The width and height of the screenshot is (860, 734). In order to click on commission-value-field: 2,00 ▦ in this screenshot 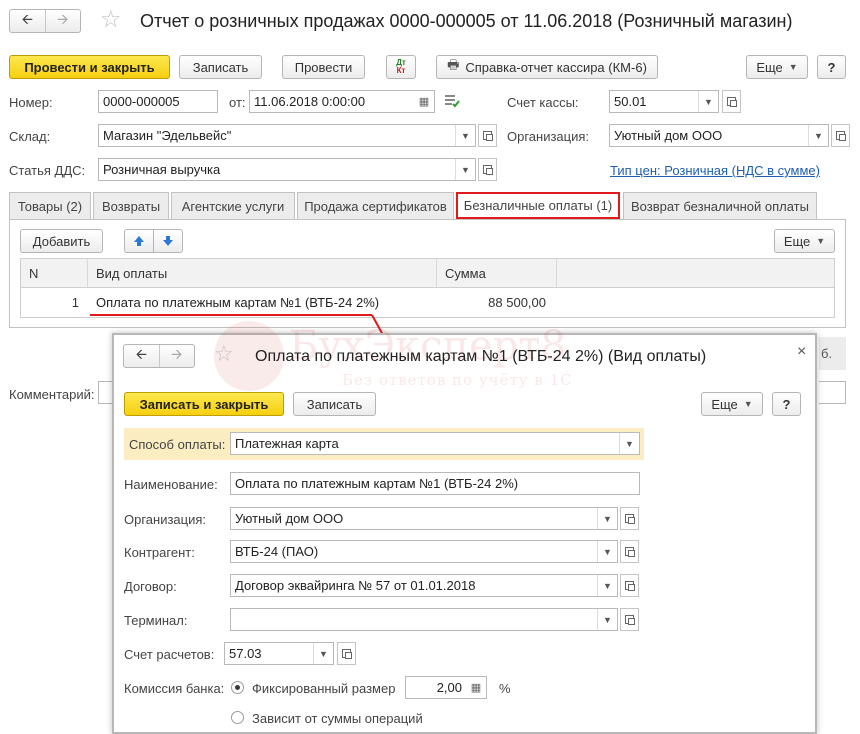, I will do `click(446, 687)`.